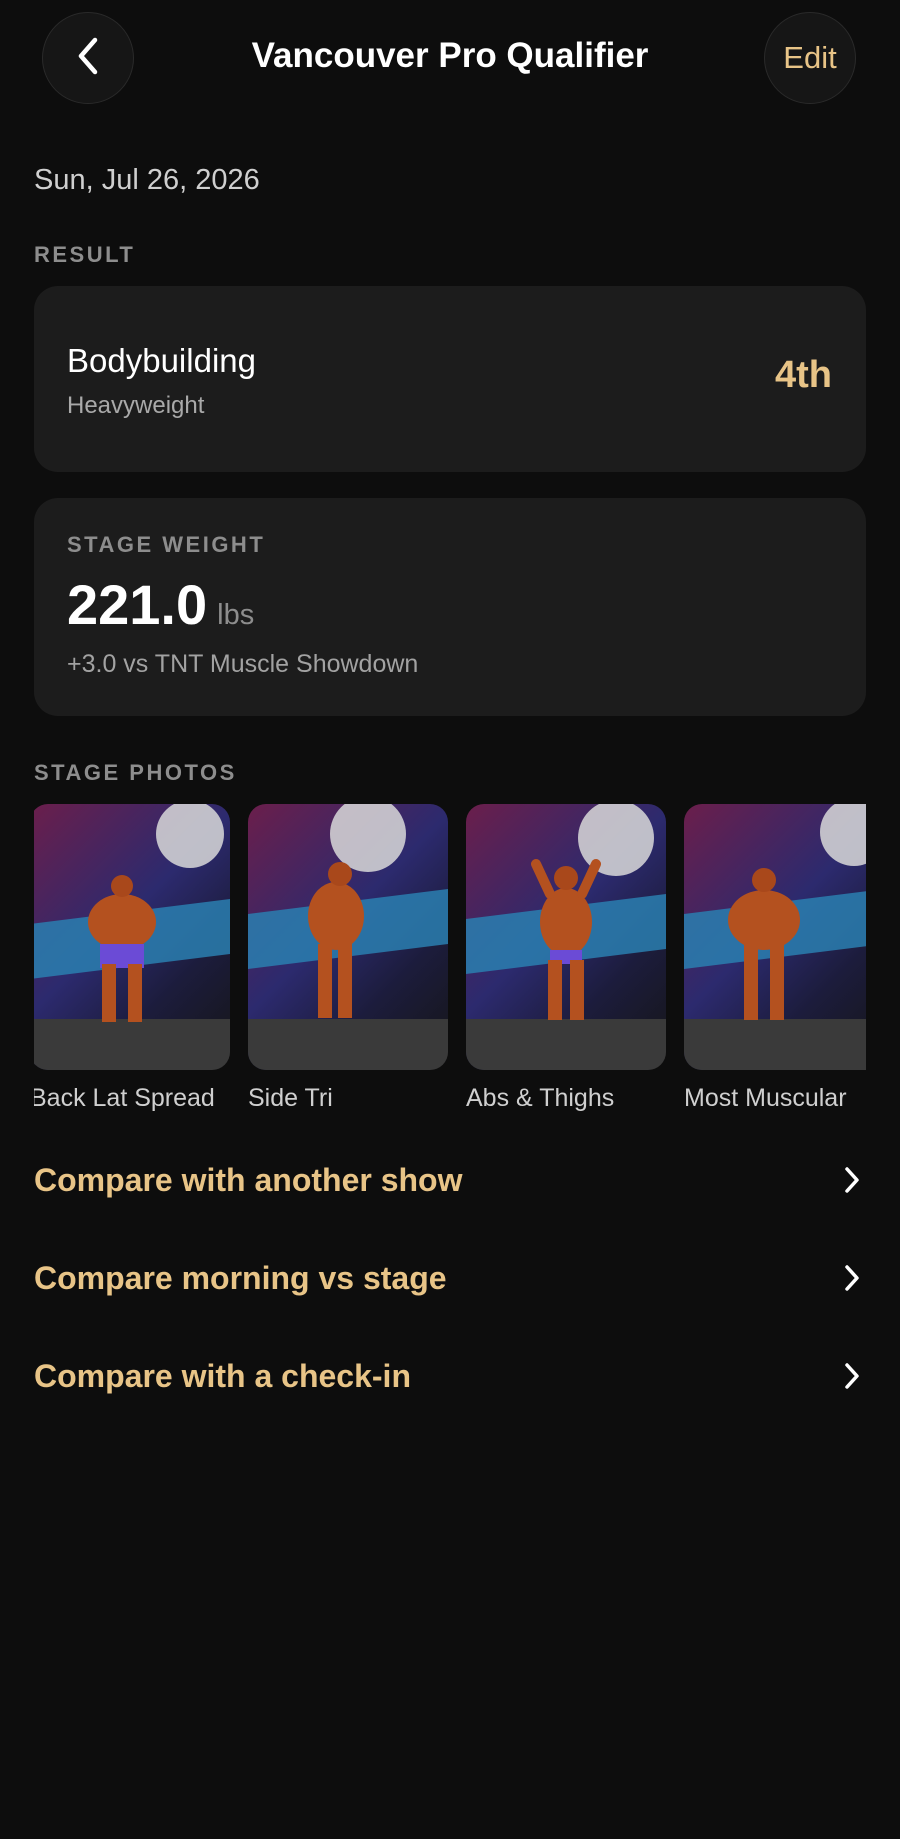 Image resolution: width=900 pixels, height=1839 pixels. I want to click on compare-another-show-row: Compare with another show, so click(450, 1180).